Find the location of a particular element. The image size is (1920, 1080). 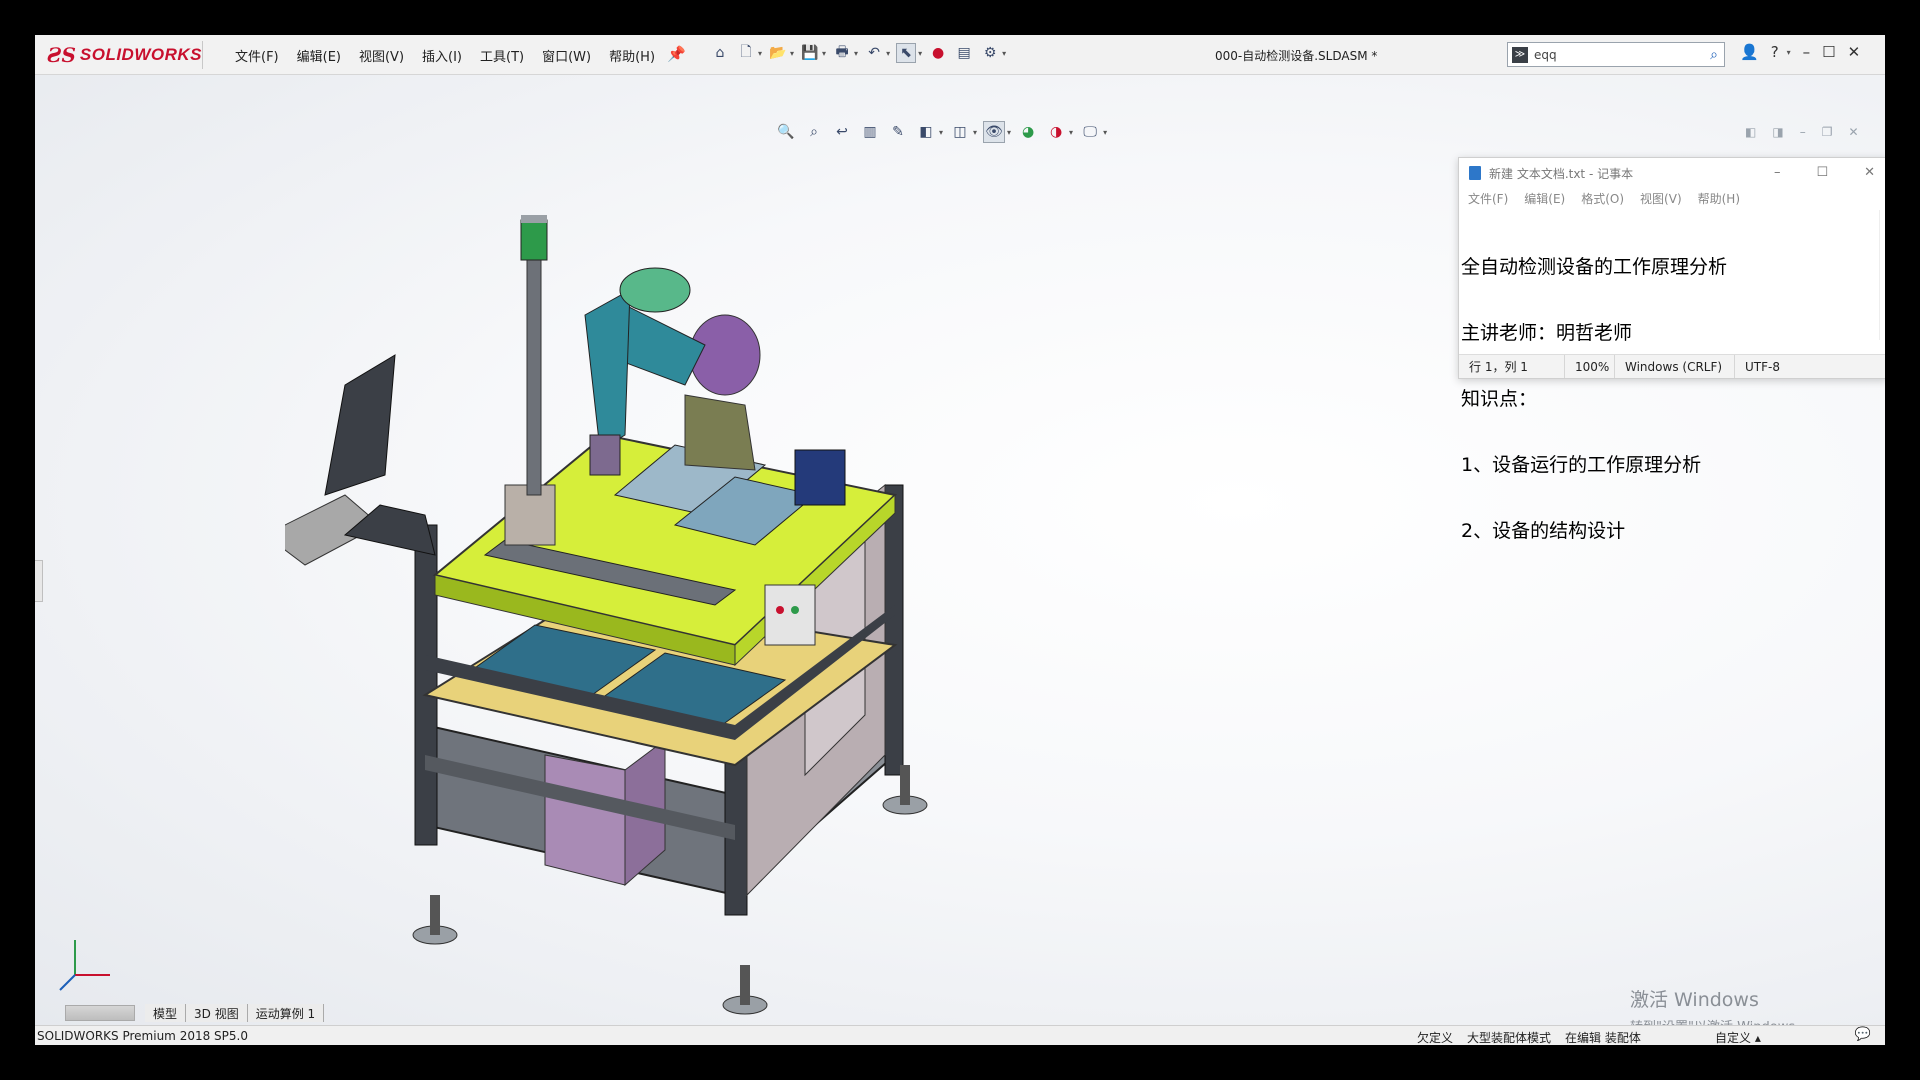

user-account-icon: 👤 is located at coordinates (1749, 52).